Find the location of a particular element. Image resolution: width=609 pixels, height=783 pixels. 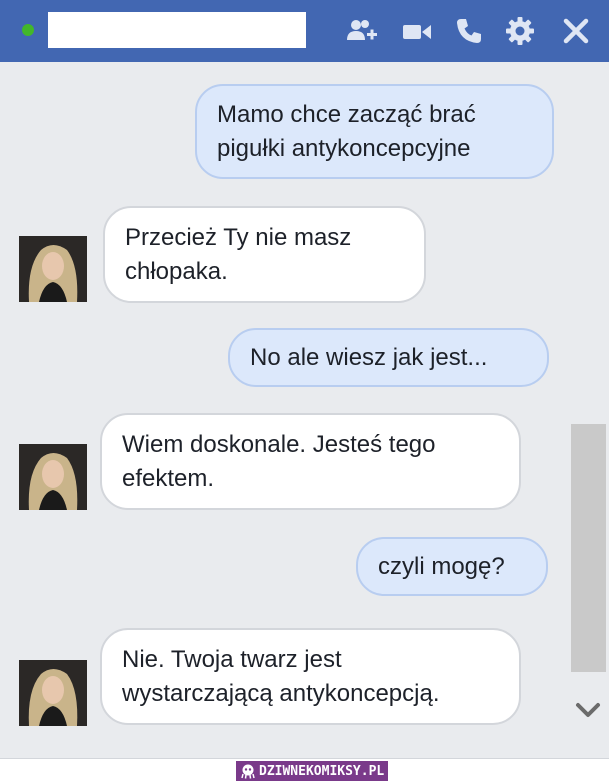

watermark: DZIWNEKOMIKSY.PL is located at coordinates (312, 771).